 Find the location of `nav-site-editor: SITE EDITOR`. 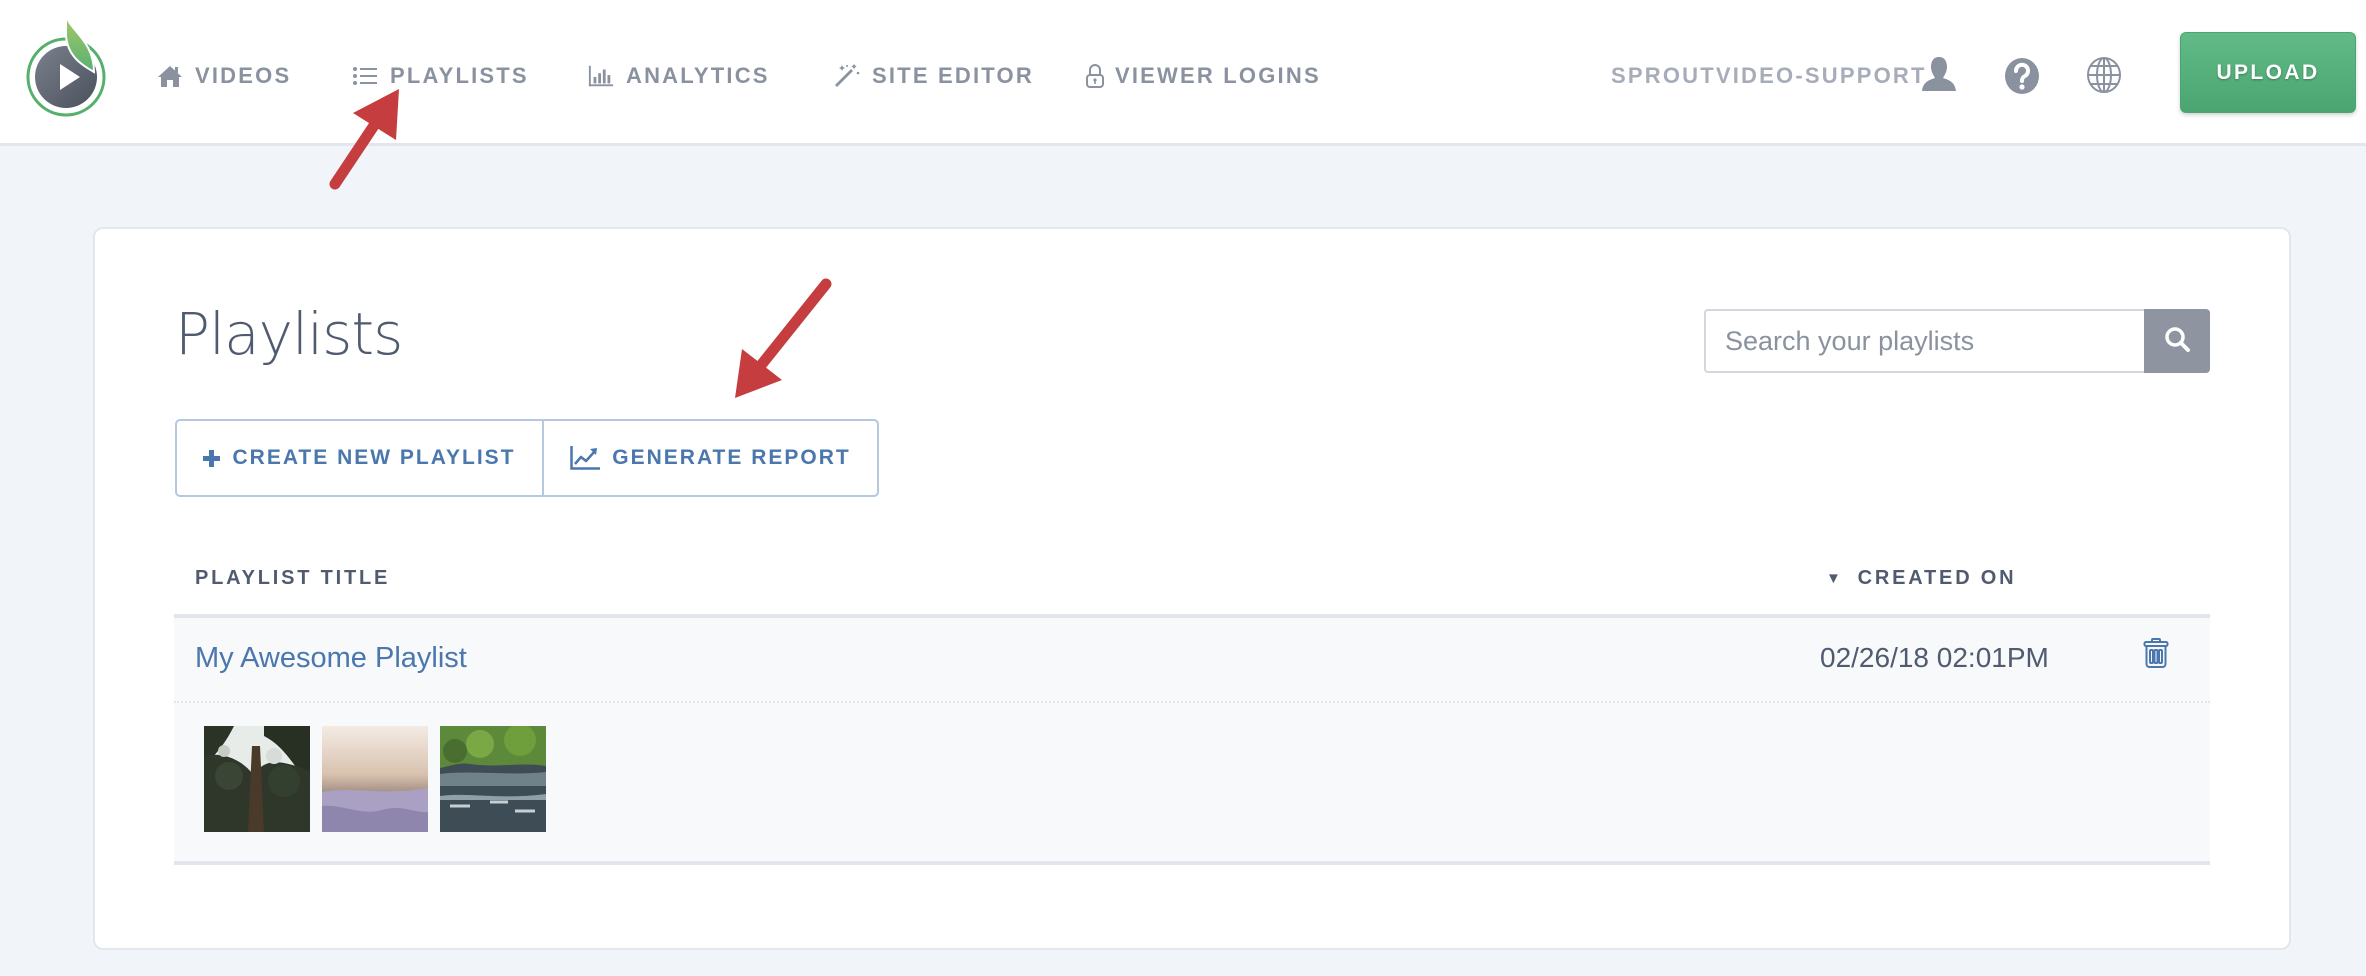

nav-site-editor: SITE EDITOR is located at coordinates (934, 76).